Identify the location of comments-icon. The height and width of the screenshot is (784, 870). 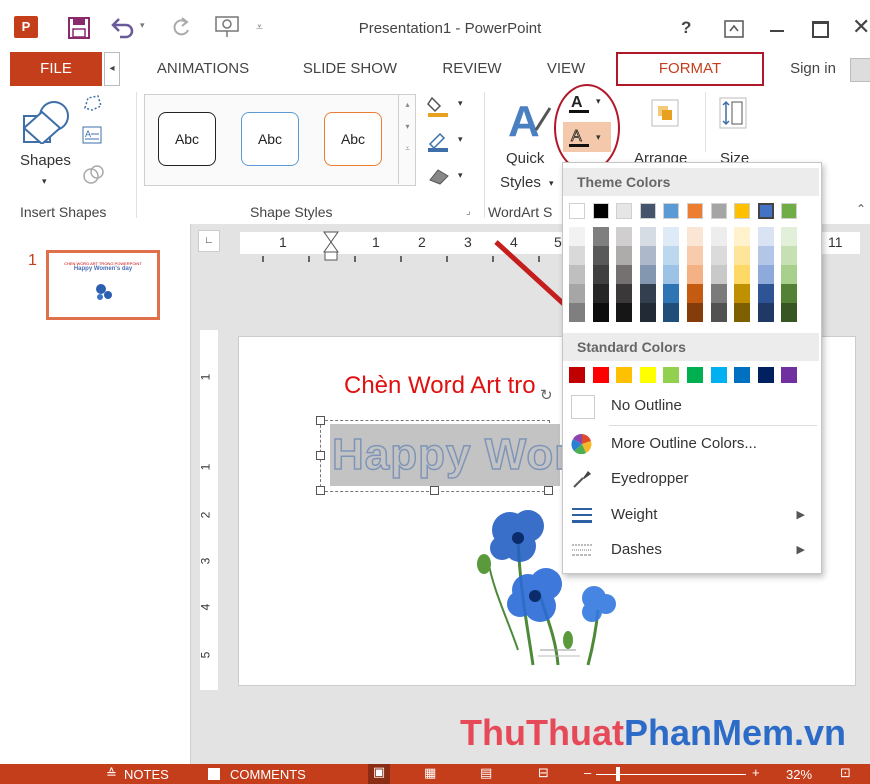
(214, 774).